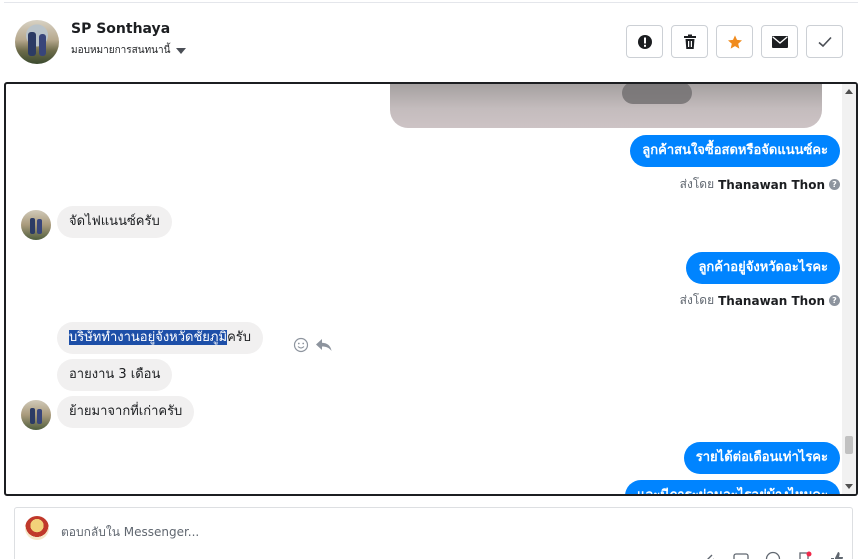 Image resolution: width=858 pixels, height=559 pixels. I want to click on reply-icon, so click(324, 345).